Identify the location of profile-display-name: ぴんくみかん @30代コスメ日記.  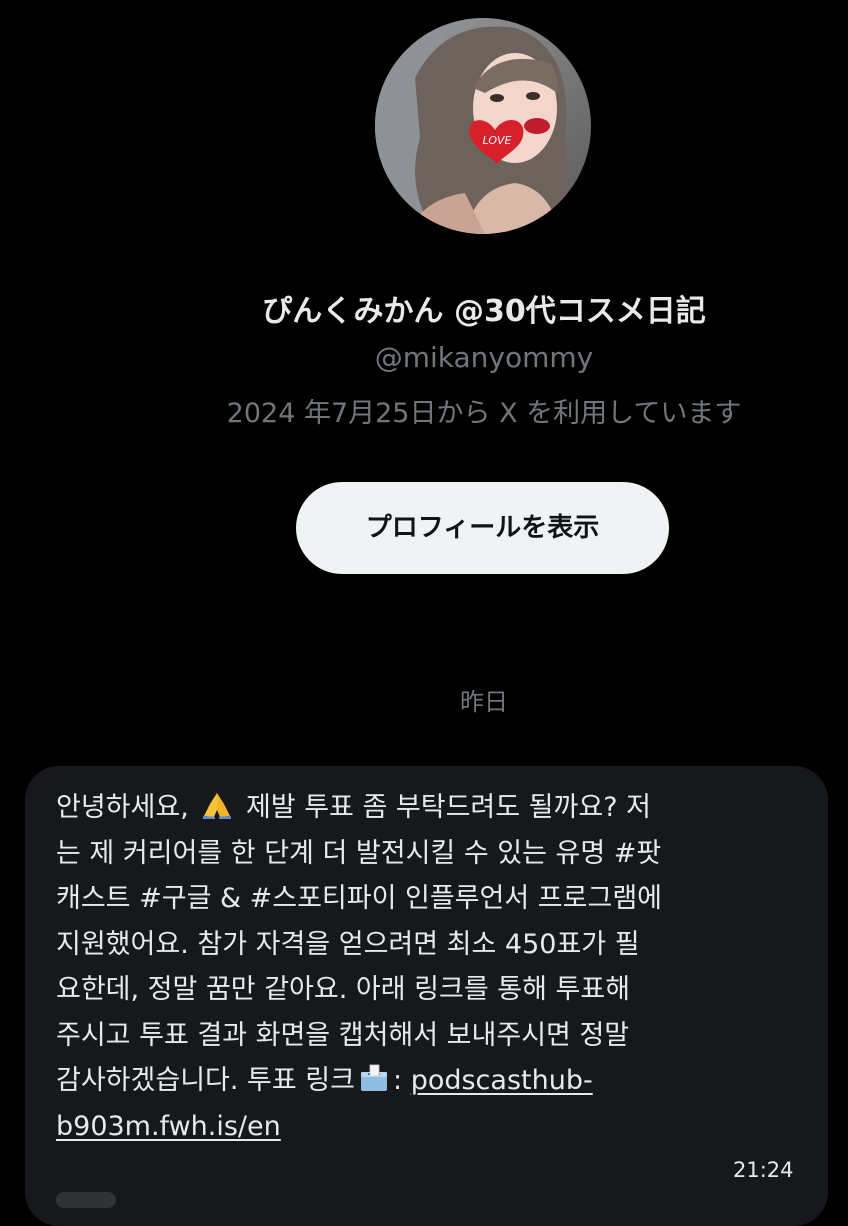
(484, 311).